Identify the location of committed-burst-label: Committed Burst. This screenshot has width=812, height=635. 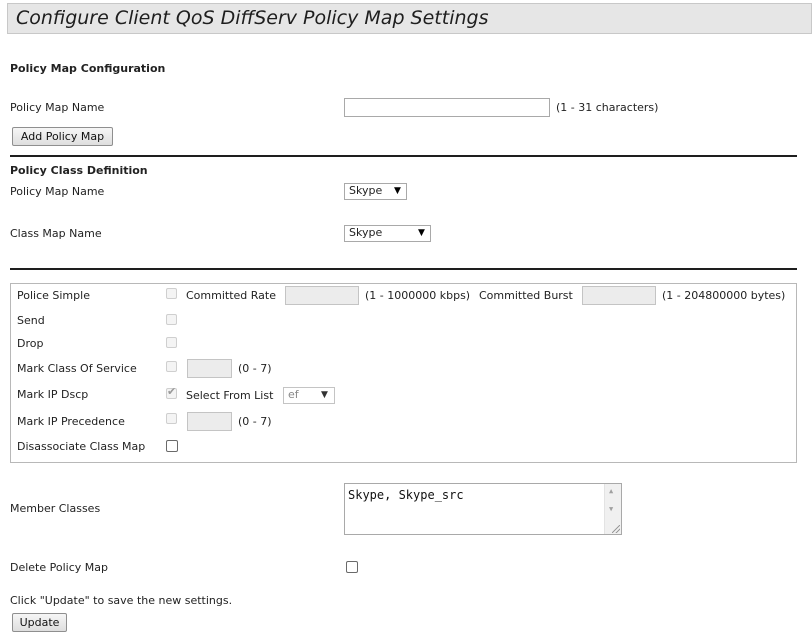
(526, 295).